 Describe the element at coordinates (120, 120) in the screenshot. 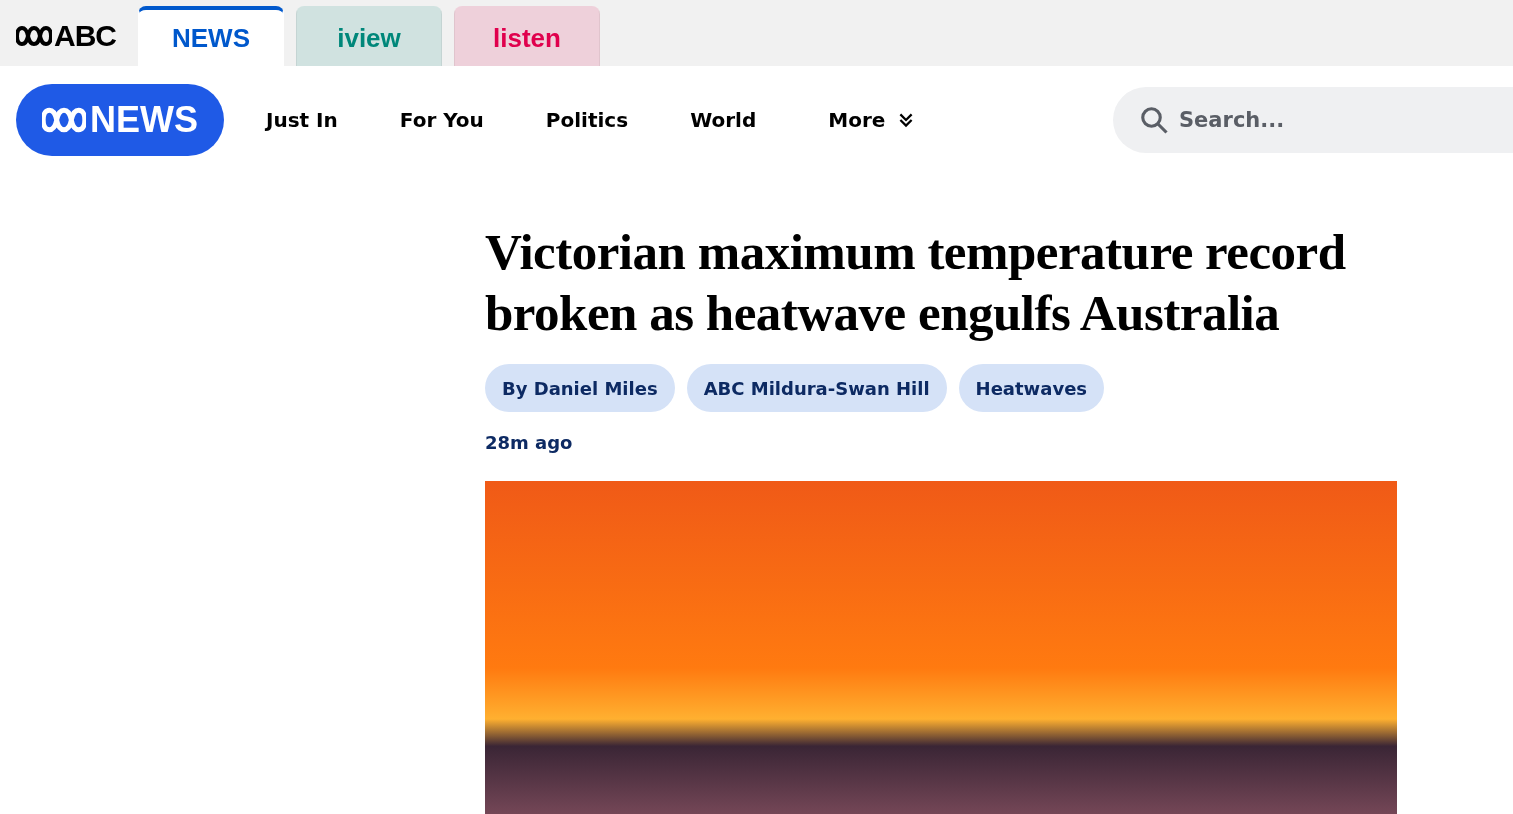

I see `news-logo: NEWS` at that location.